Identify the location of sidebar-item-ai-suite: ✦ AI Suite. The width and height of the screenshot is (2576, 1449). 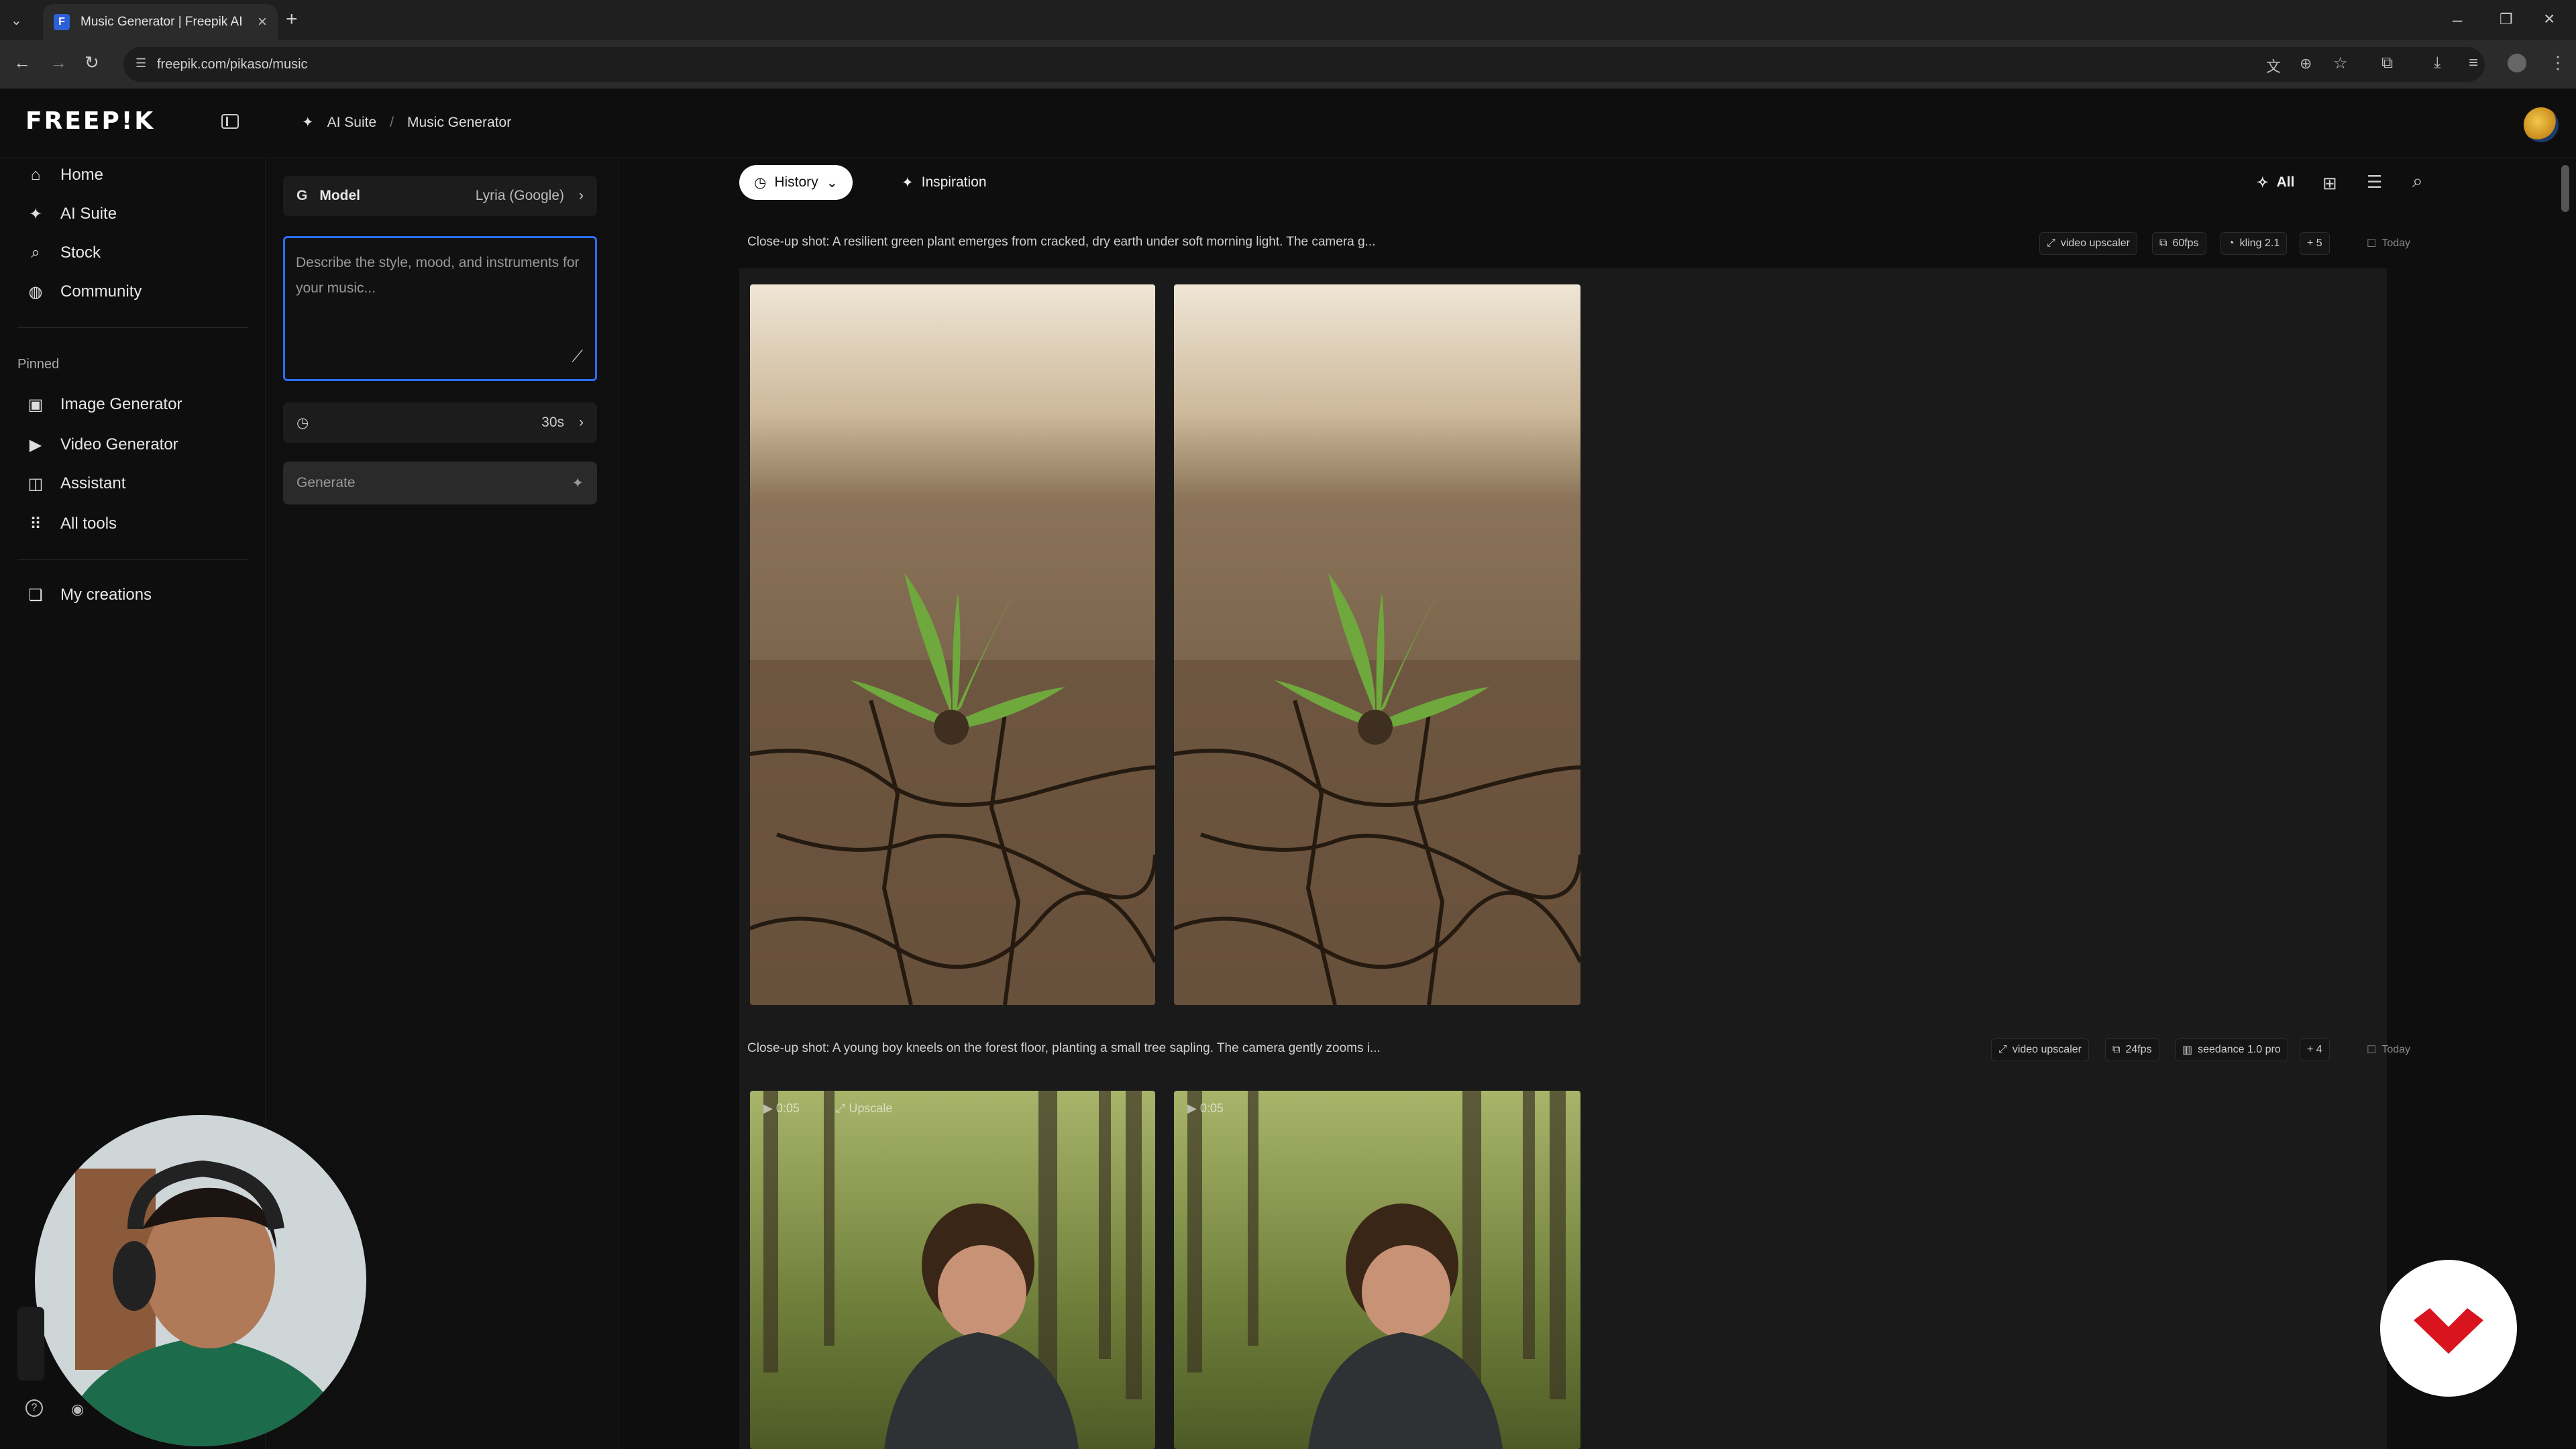
(72, 214).